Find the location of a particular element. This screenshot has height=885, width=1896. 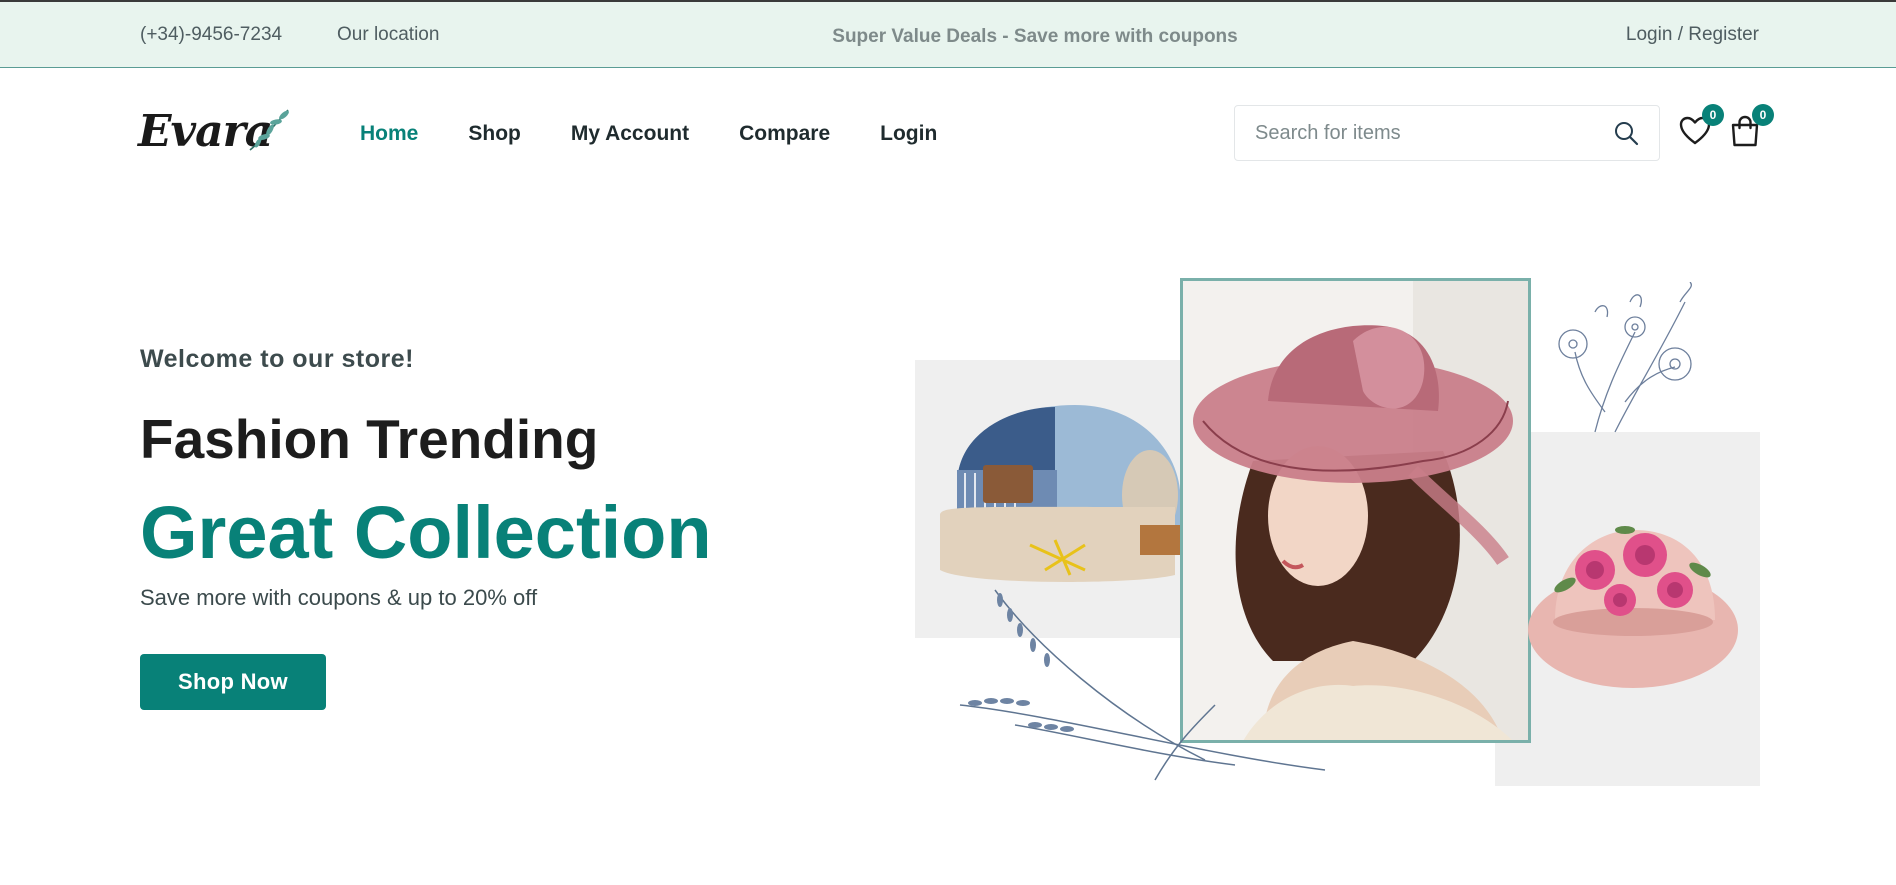

search-input is located at coordinates (1415, 133).